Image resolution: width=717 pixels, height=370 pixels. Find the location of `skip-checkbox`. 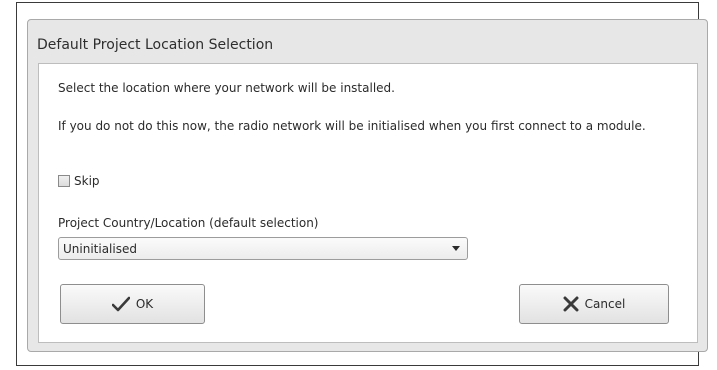

skip-checkbox is located at coordinates (64, 181).